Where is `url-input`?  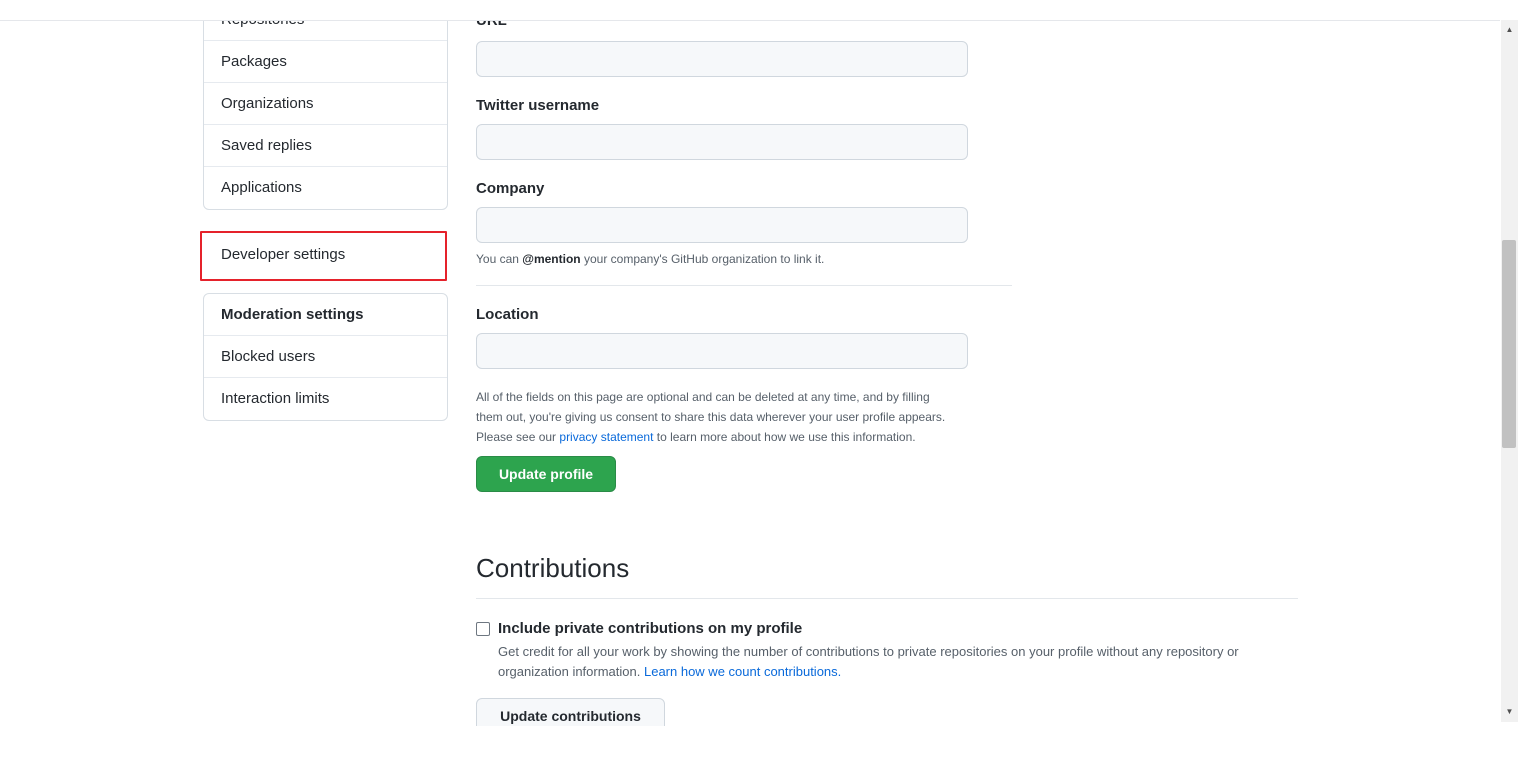
url-input is located at coordinates (722, 59).